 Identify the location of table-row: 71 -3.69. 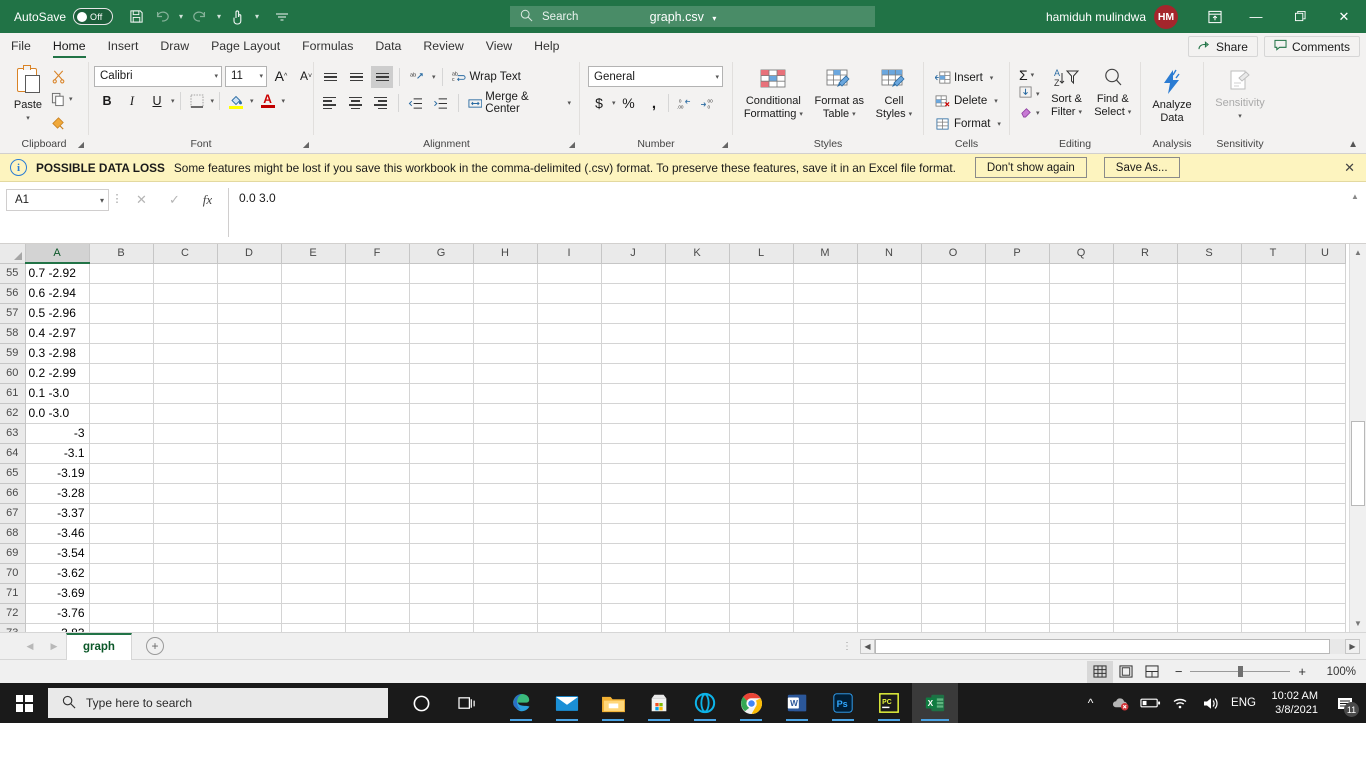
(673, 593).